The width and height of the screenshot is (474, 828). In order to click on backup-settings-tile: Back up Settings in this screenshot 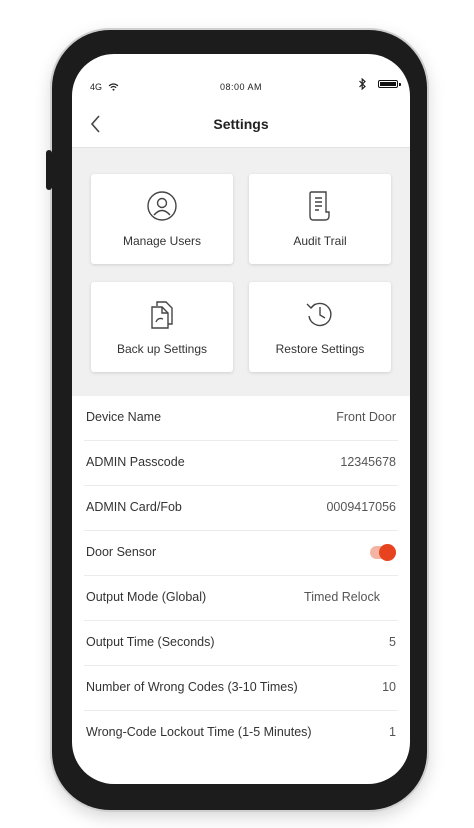, I will do `click(162, 327)`.